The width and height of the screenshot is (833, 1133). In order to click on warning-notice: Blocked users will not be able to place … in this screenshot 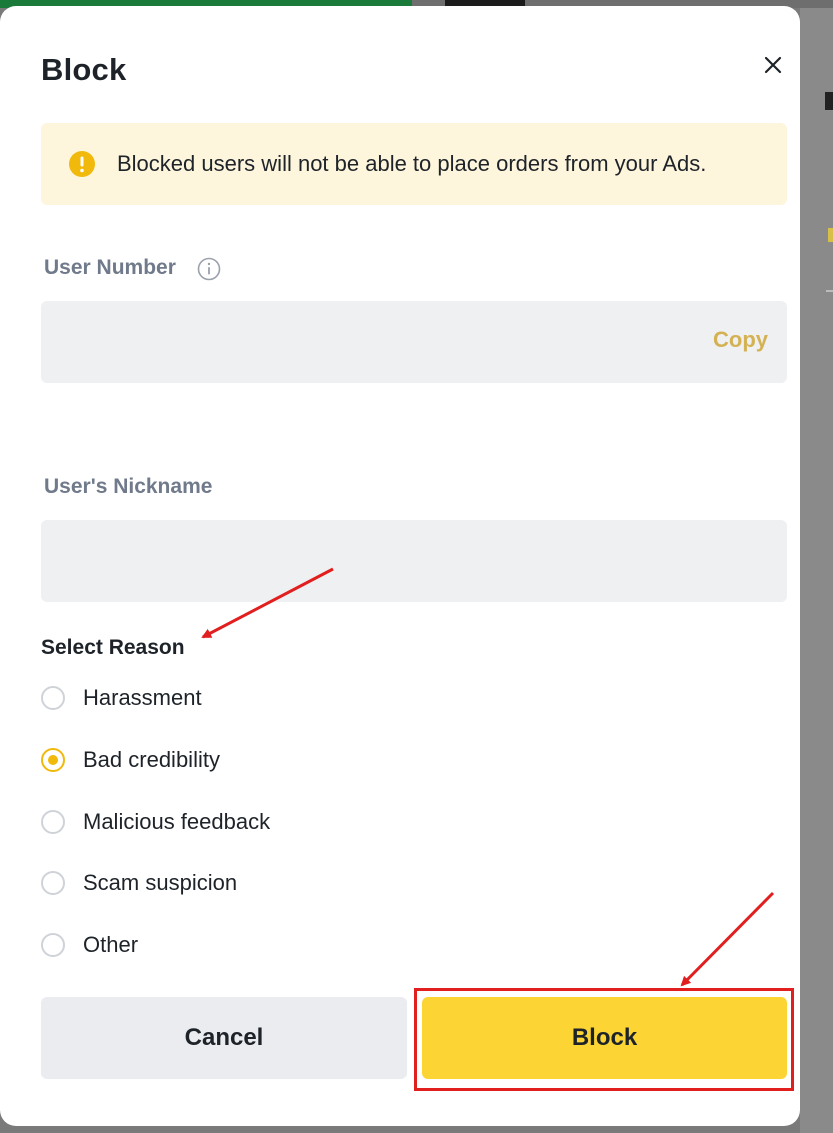, I will do `click(414, 164)`.